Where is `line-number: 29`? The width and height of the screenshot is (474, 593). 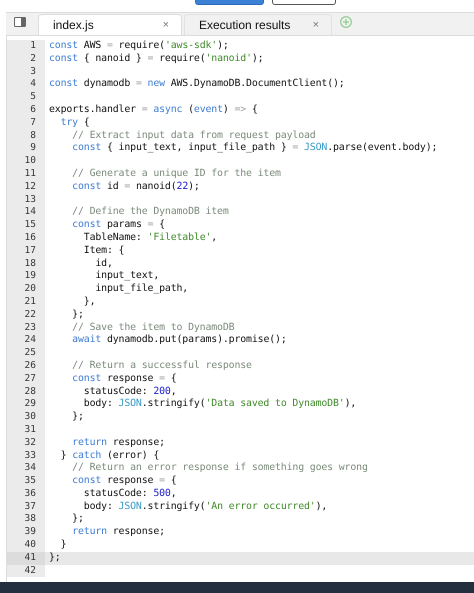
line-number: 29 is located at coordinates (26, 405).